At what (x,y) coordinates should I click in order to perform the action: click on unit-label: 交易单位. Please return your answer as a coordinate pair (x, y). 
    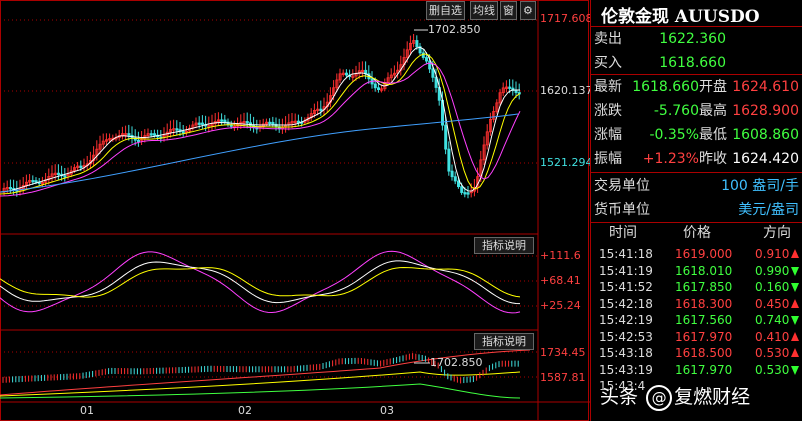
    Looking at the image, I should click on (622, 186).